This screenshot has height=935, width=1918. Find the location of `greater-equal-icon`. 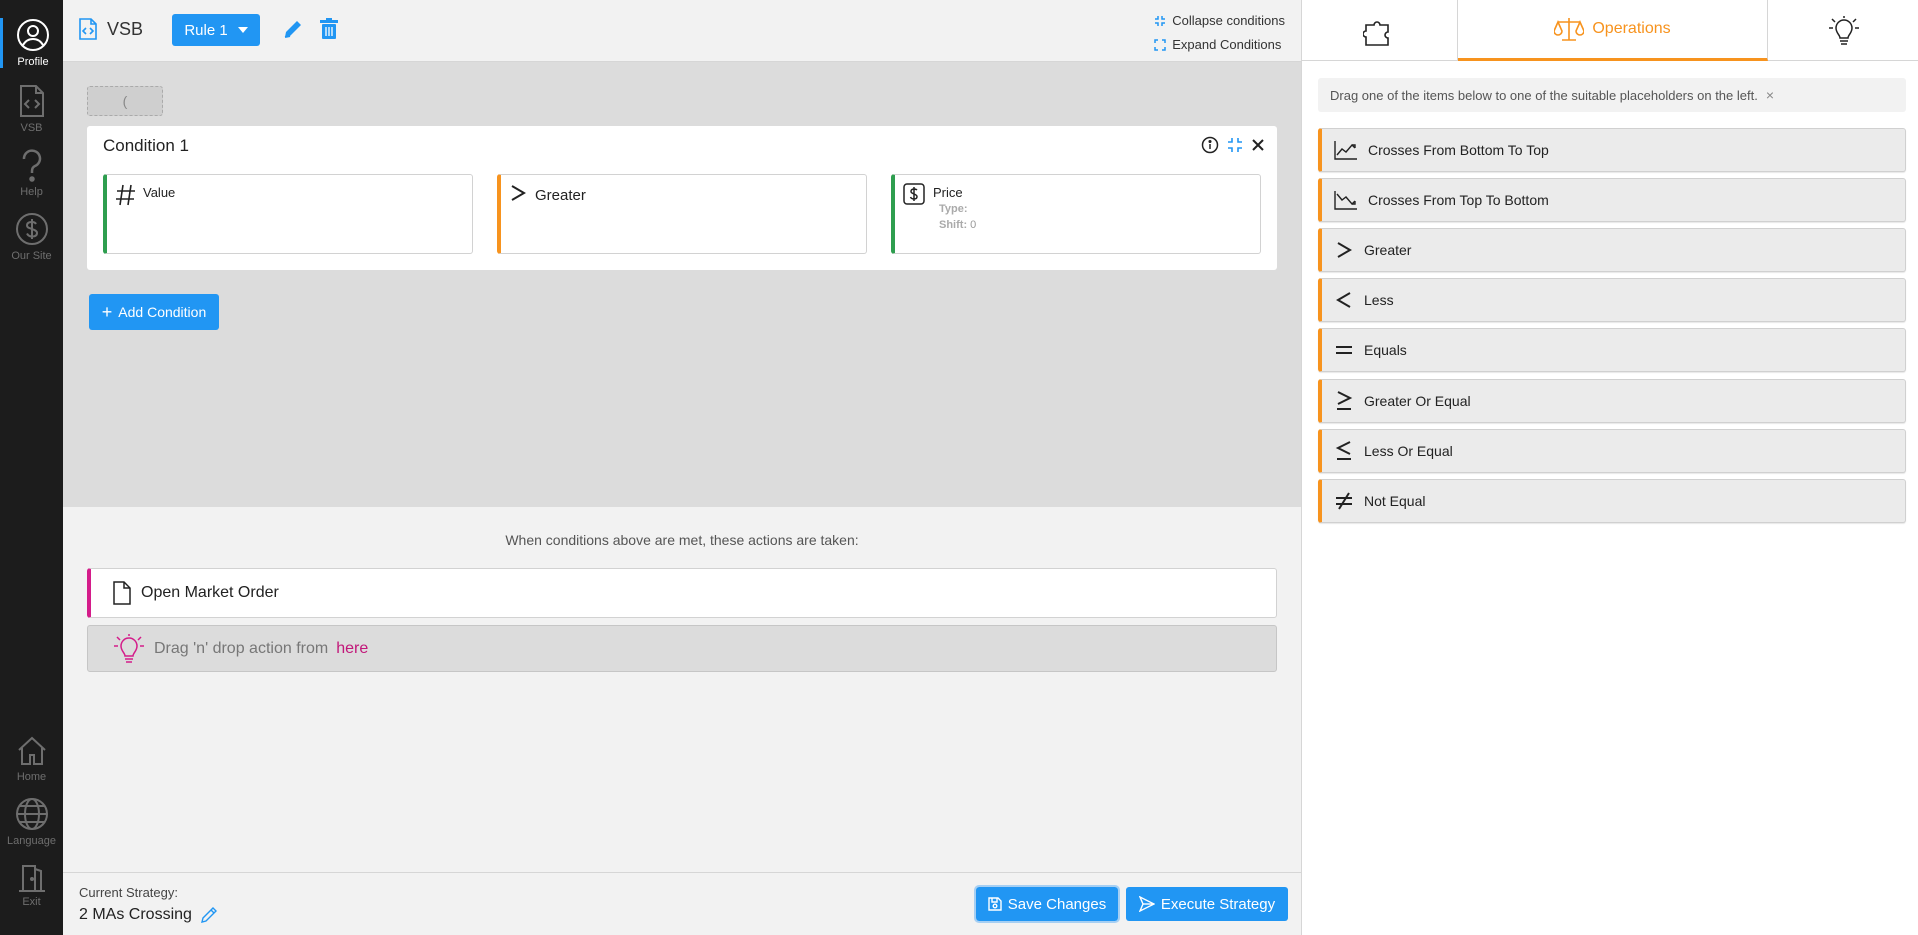

greater-equal-icon is located at coordinates (1345, 400).